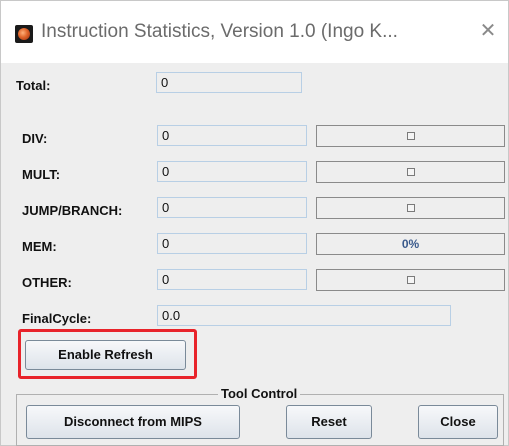  I want to click on close-icon: ✕, so click(488, 31).